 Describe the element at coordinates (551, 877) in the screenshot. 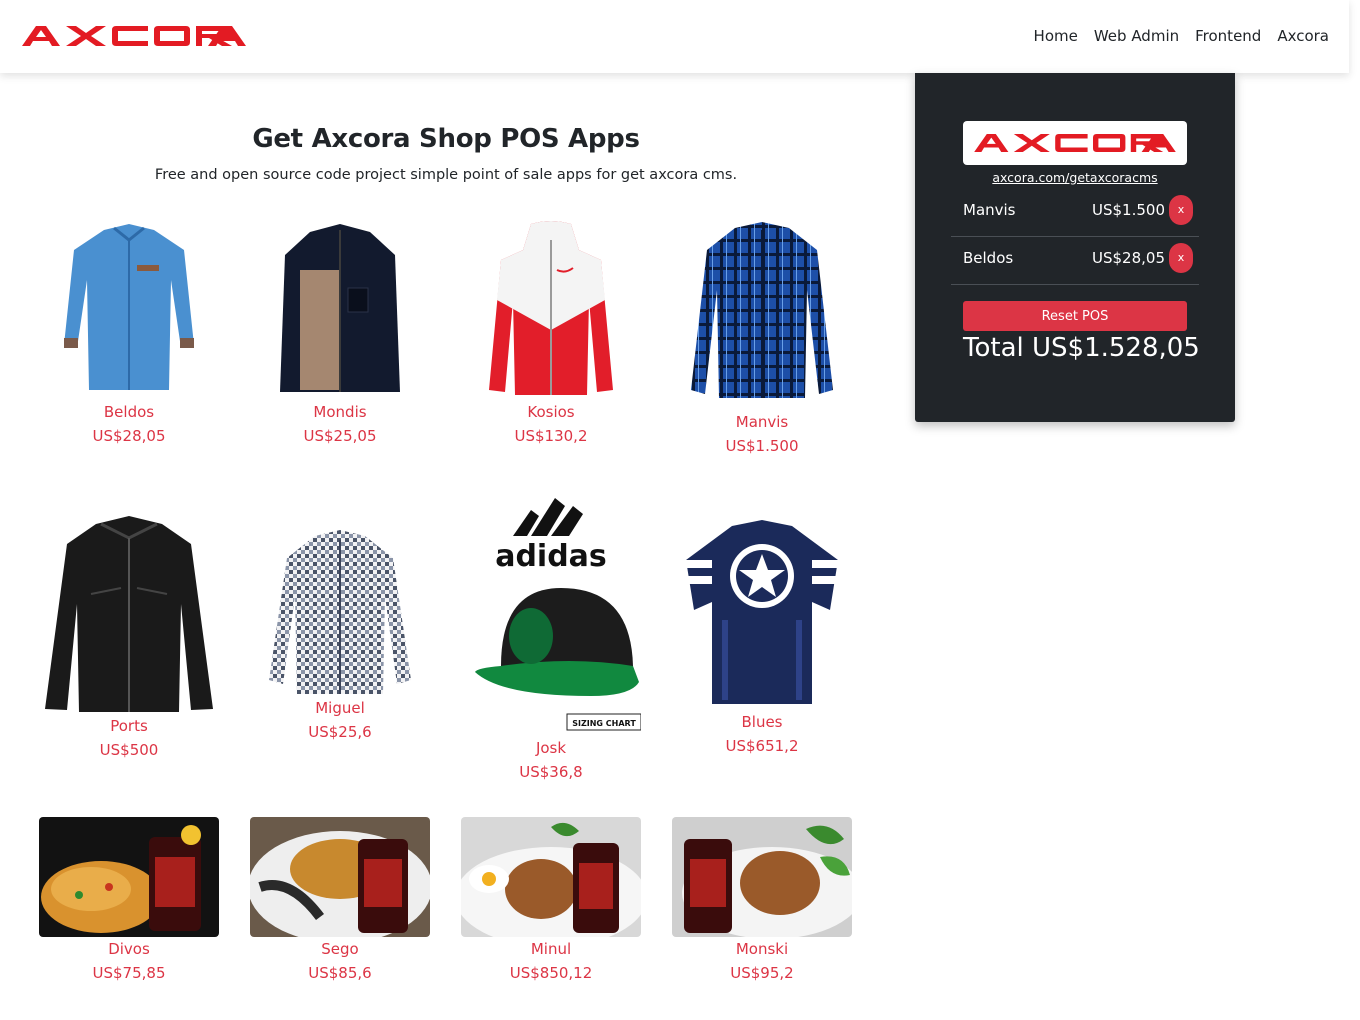

I see `rice-egg-cola-image` at that location.